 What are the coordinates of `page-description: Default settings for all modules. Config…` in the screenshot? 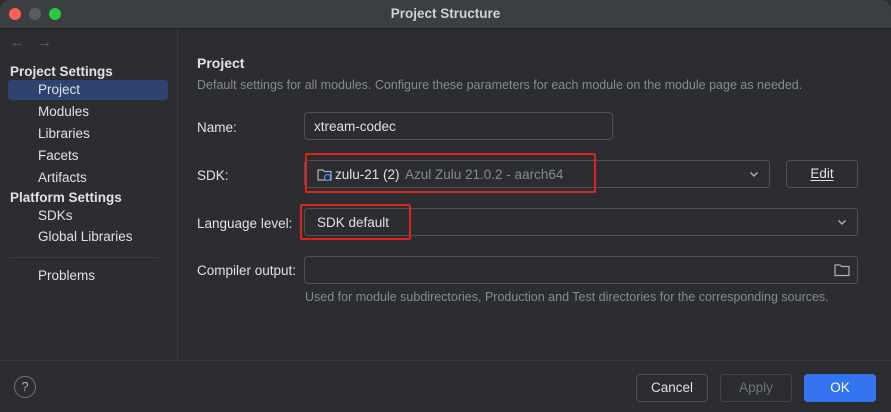 It's located at (500, 85).